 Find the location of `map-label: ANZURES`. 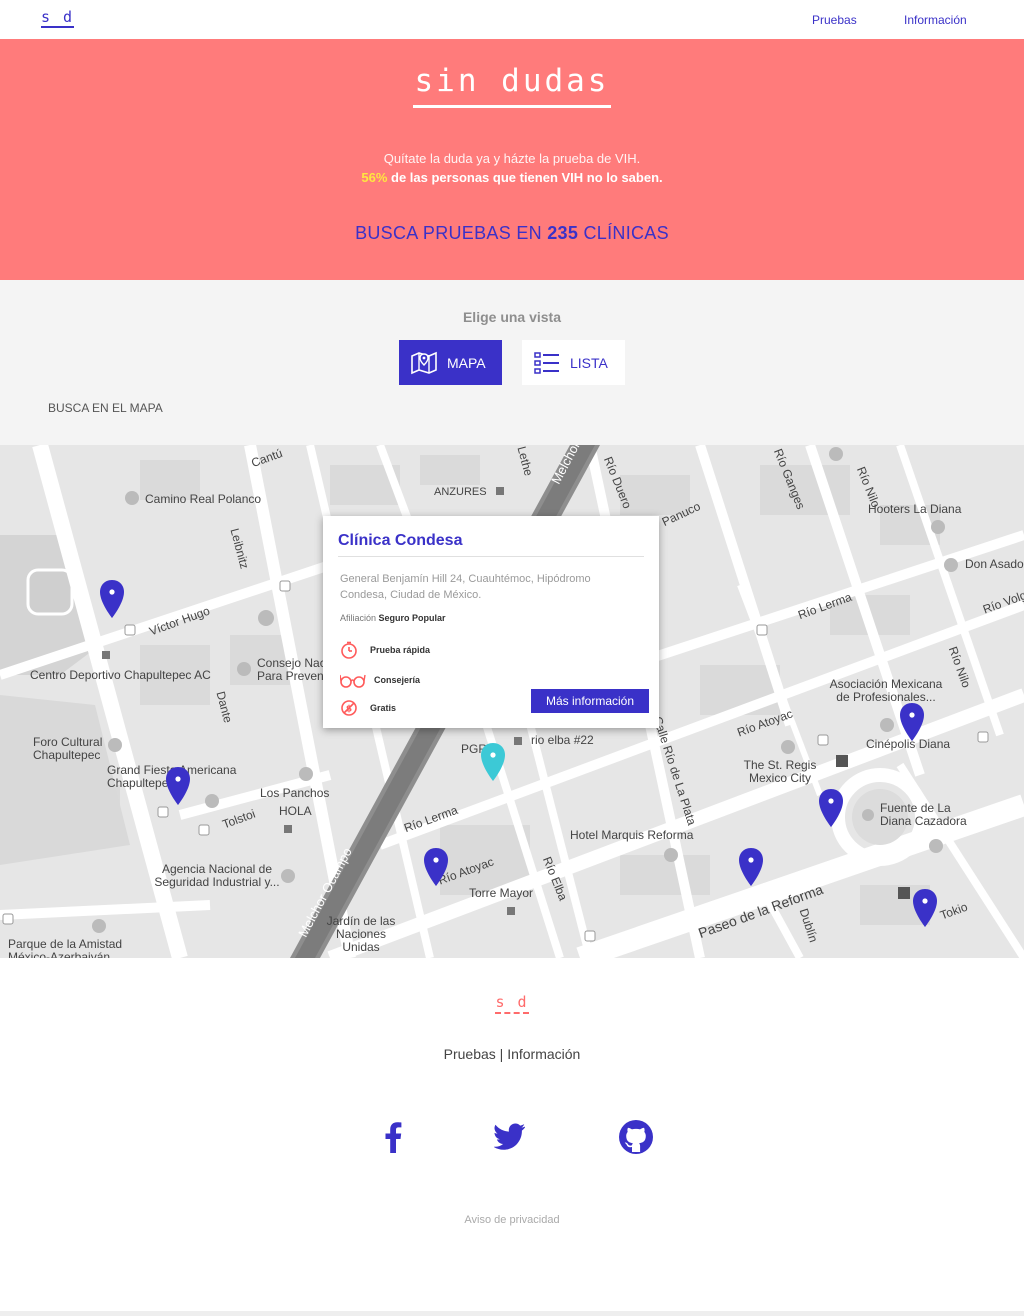

map-label: ANZURES is located at coordinates (460, 492).